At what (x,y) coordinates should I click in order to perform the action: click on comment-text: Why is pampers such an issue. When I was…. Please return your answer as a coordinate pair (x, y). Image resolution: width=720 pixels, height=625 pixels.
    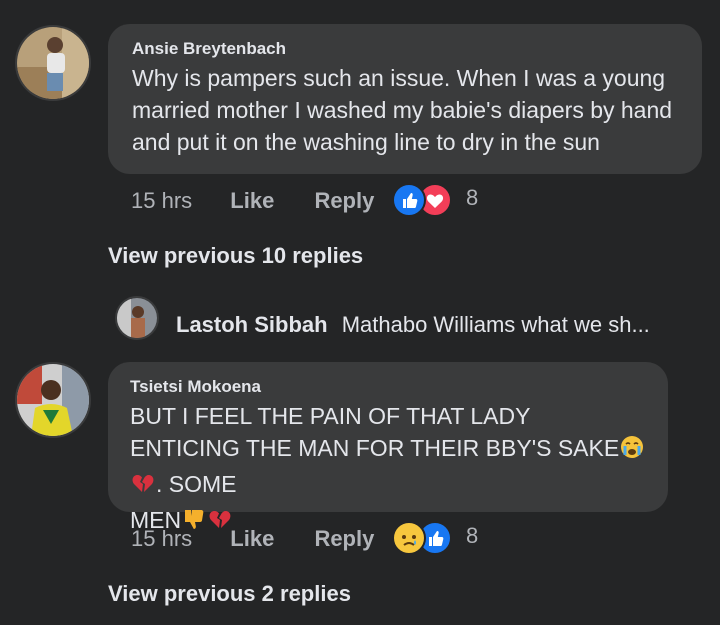
    Looking at the image, I should click on (402, 110).